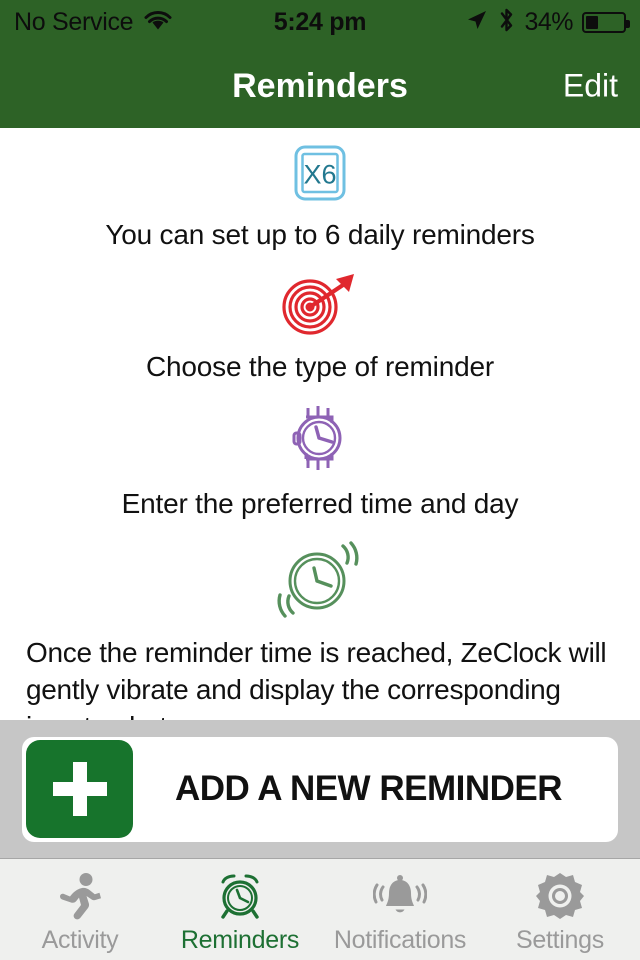  What do you see at coordinates (590, 86) in the screenshot?
I see `edit-button: Edit` at bounding box center [590, 86].